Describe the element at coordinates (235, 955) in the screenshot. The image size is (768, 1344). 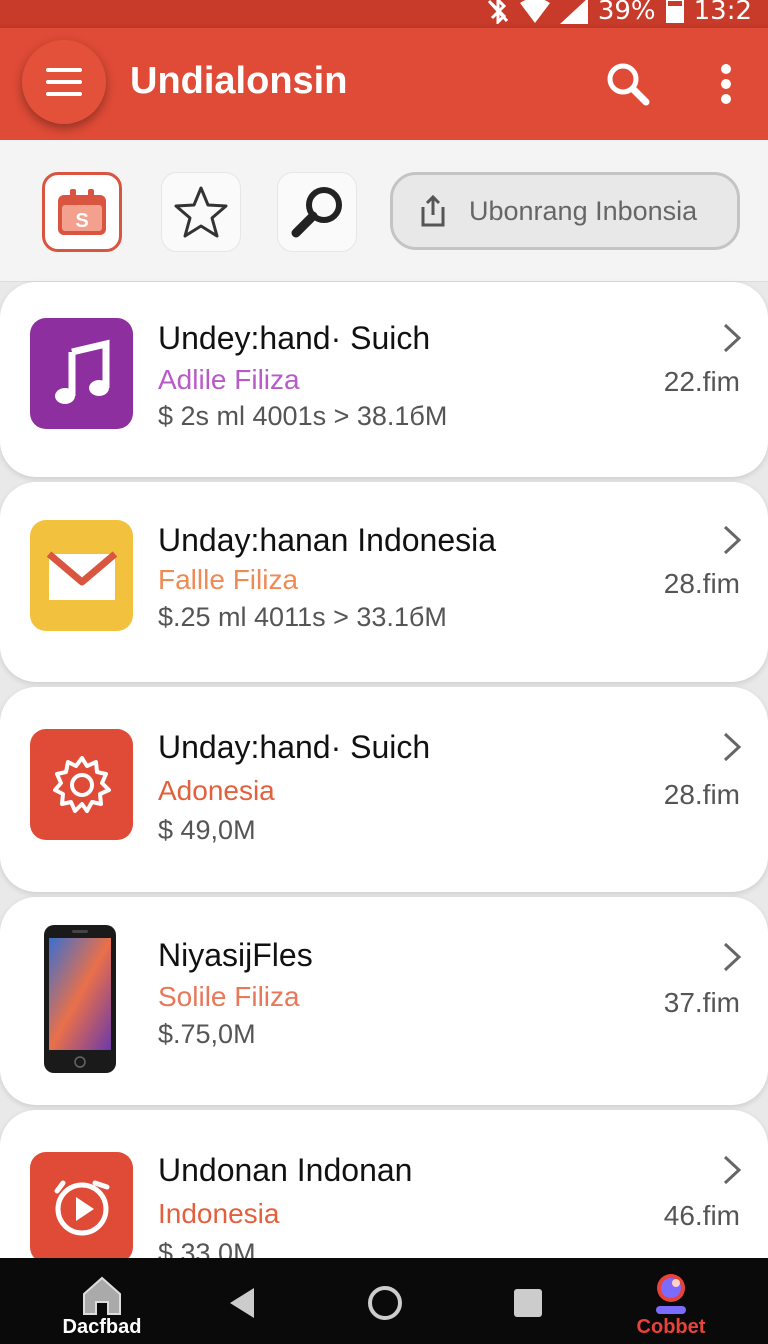
I see `app-title-text: NiyasijFles` at that location.